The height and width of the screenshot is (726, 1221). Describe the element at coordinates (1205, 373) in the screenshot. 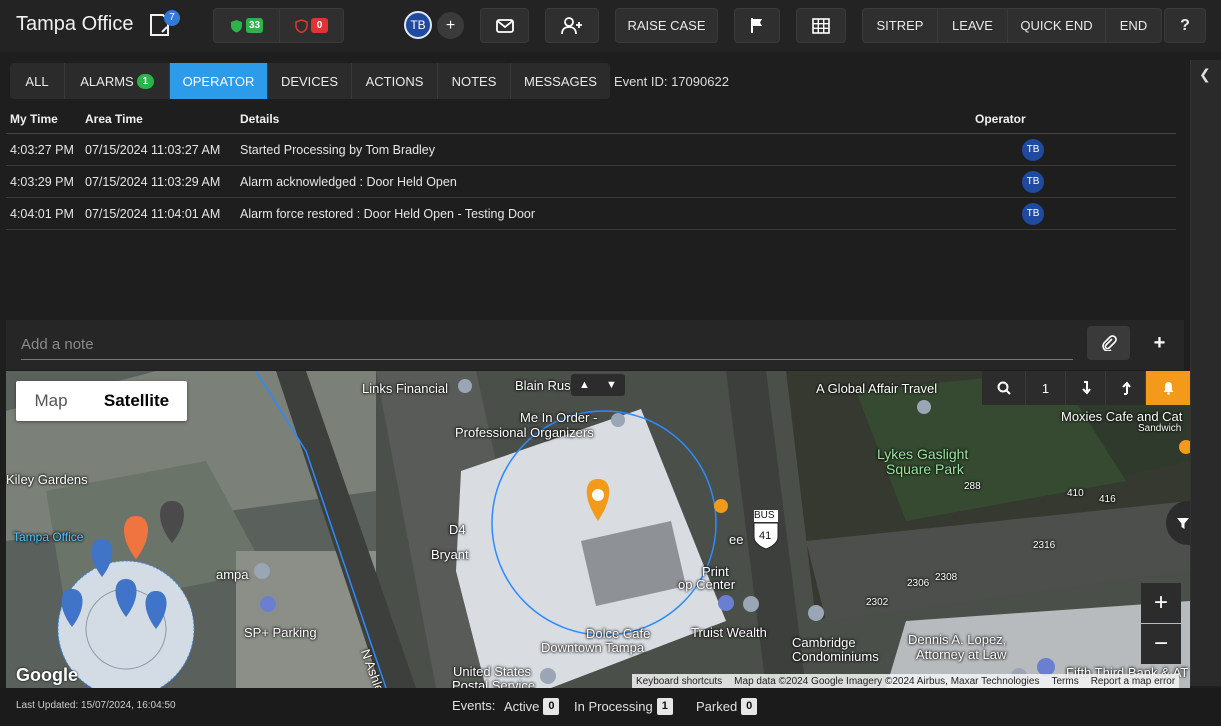

I see `right-panel-collapse-rail: ❮` at that location.